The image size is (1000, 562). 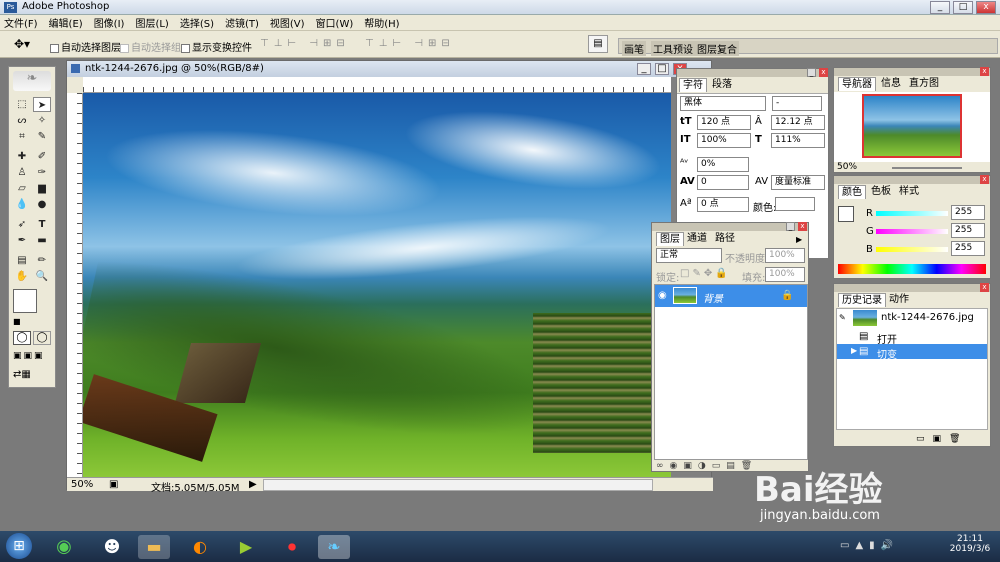 What do you see at coordinates (798, 182) in the screenshot?
I see `kern-mode-select: 度量标准` at bounding box center [798, 182].